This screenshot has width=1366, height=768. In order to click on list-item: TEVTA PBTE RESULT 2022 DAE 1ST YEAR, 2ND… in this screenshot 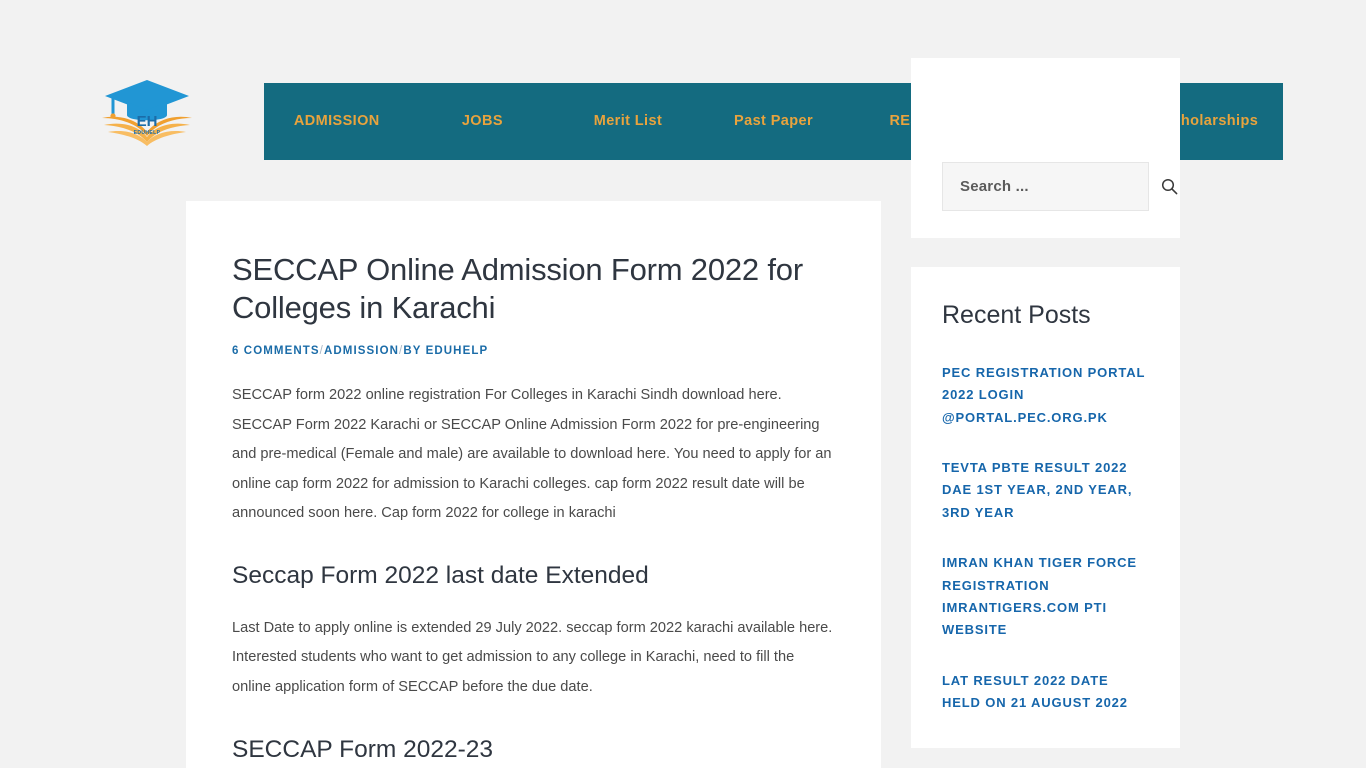, I will do `click(1045, 490)`.